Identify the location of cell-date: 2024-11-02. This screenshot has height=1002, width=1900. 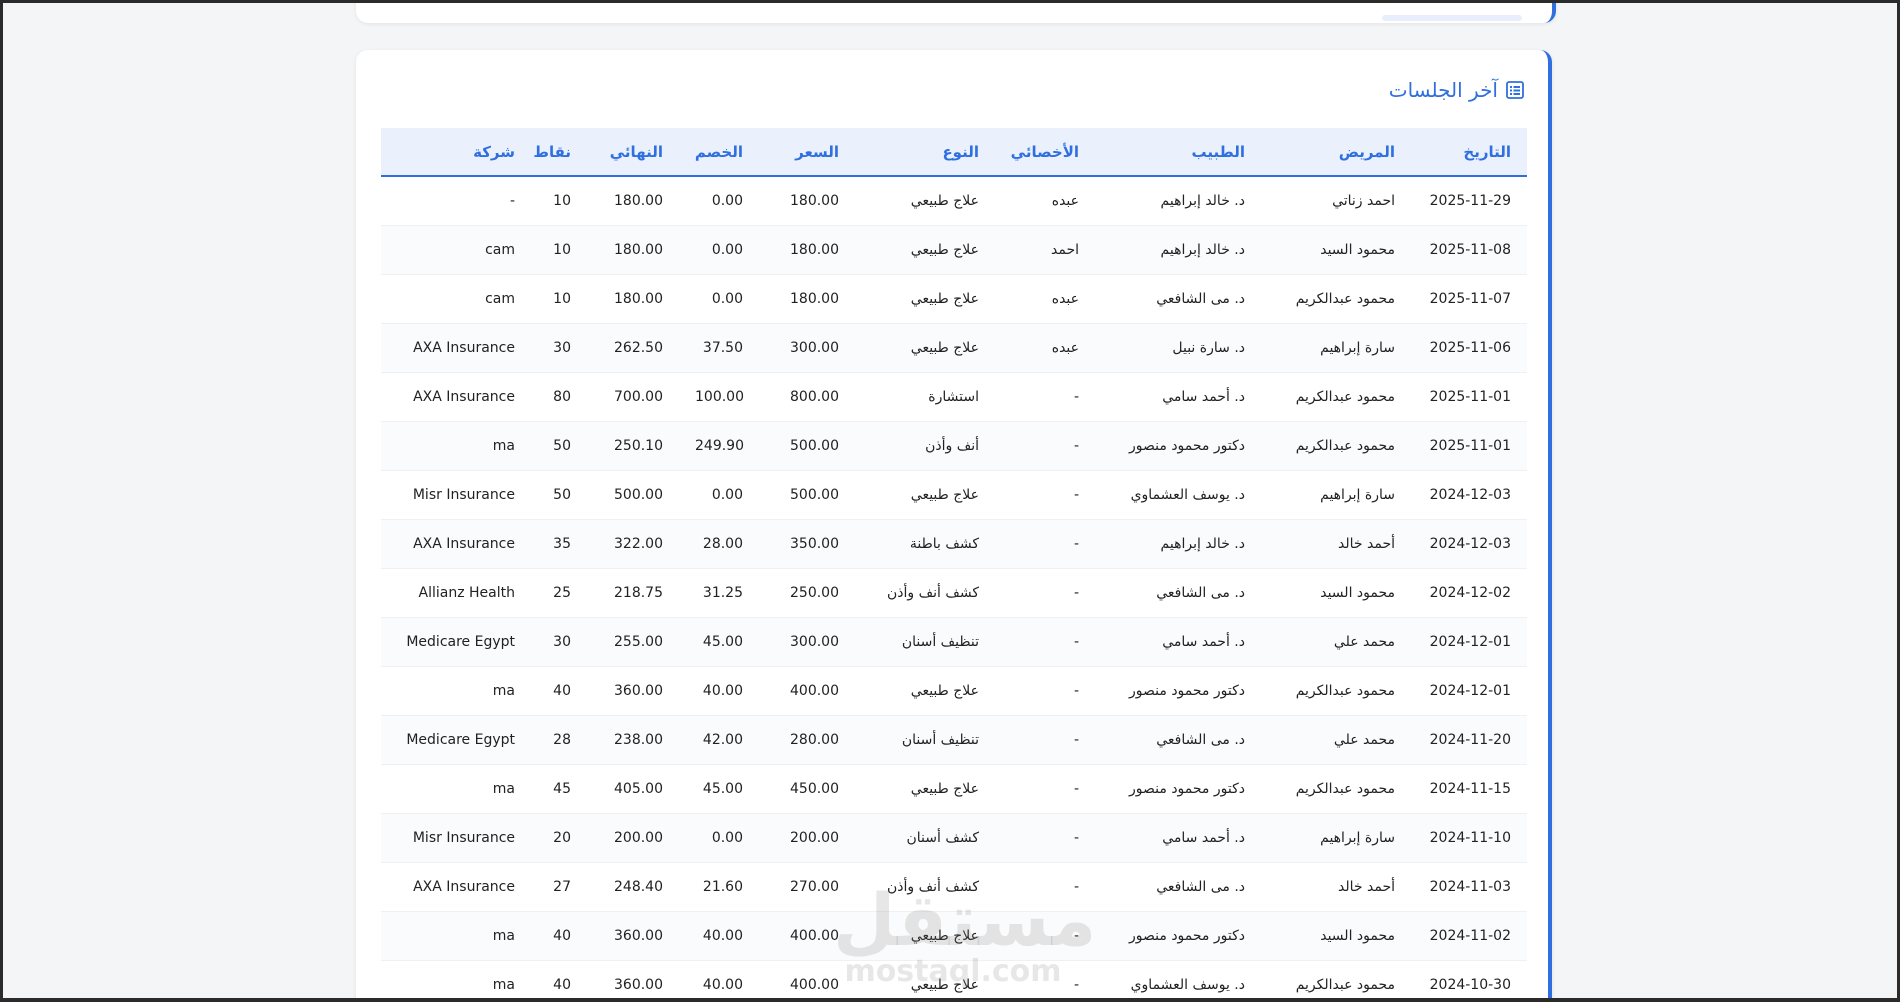
(1469, 936).